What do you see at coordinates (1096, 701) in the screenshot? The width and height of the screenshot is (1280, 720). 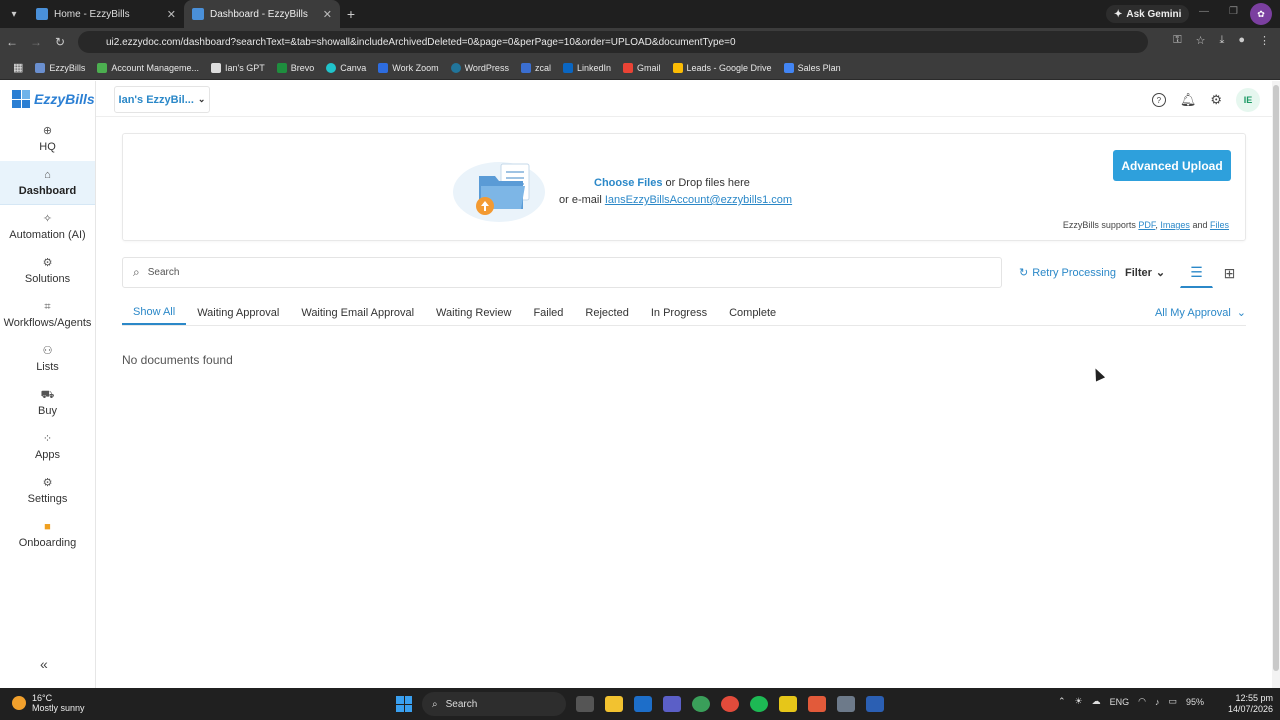 I see `onedrive-icon: ☁` at bounding box center [1096, 701].